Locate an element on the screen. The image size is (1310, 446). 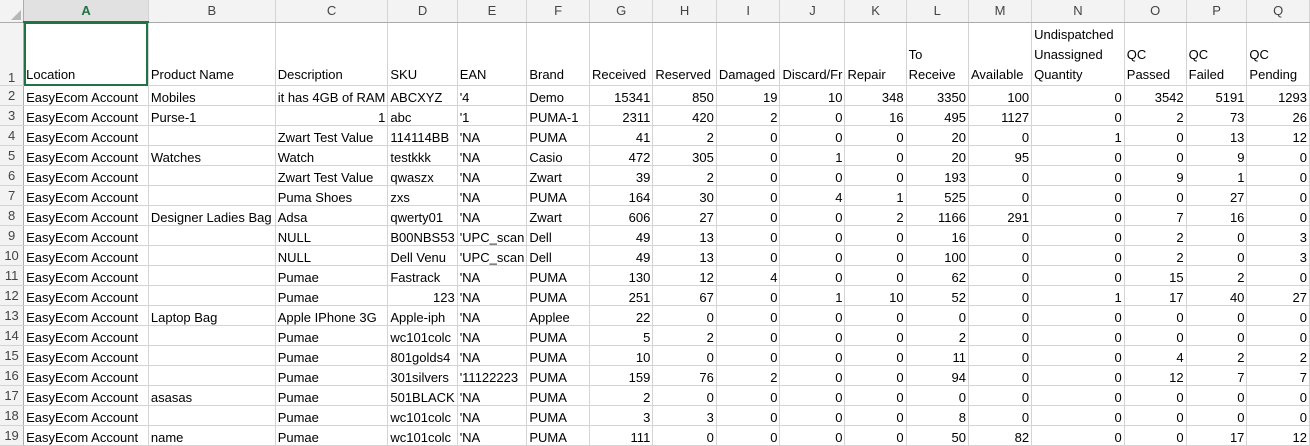
row-header-8: 8 is located at coordinates (12, 215).